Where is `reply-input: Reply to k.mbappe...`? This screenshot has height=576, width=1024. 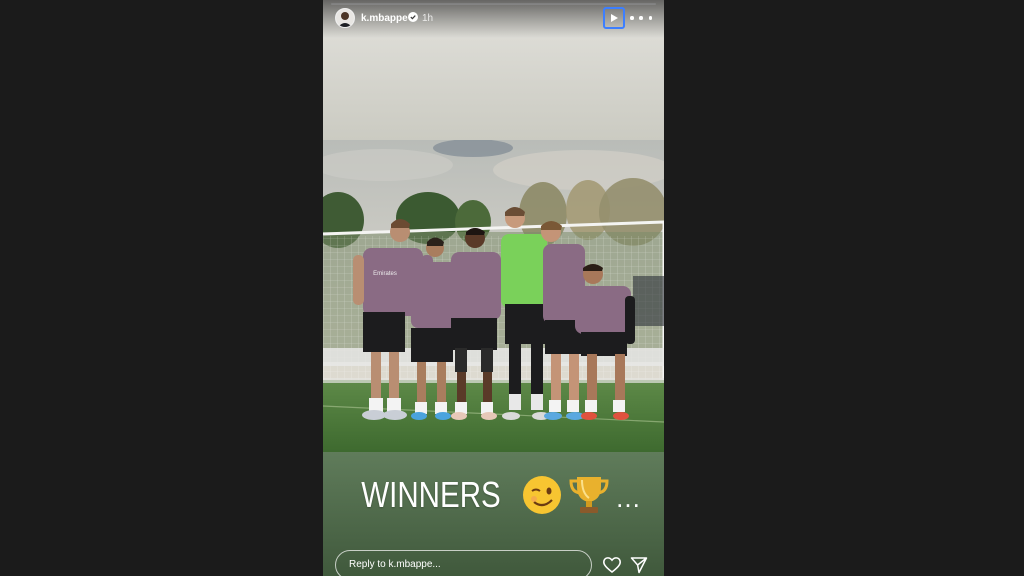
reply-input: Reply to k.mbappe... is located at coordinates (463, 563).